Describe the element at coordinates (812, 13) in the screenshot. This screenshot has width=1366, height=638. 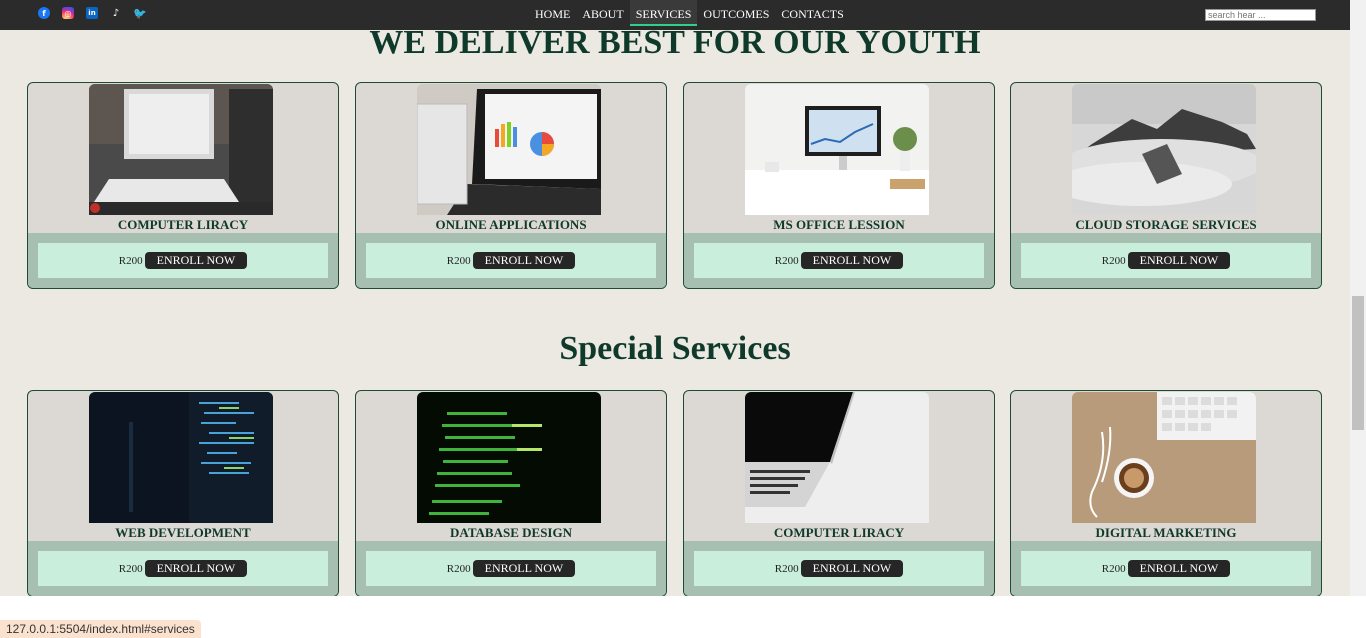
I see `nav-contacts: CONTACTS` at that location.